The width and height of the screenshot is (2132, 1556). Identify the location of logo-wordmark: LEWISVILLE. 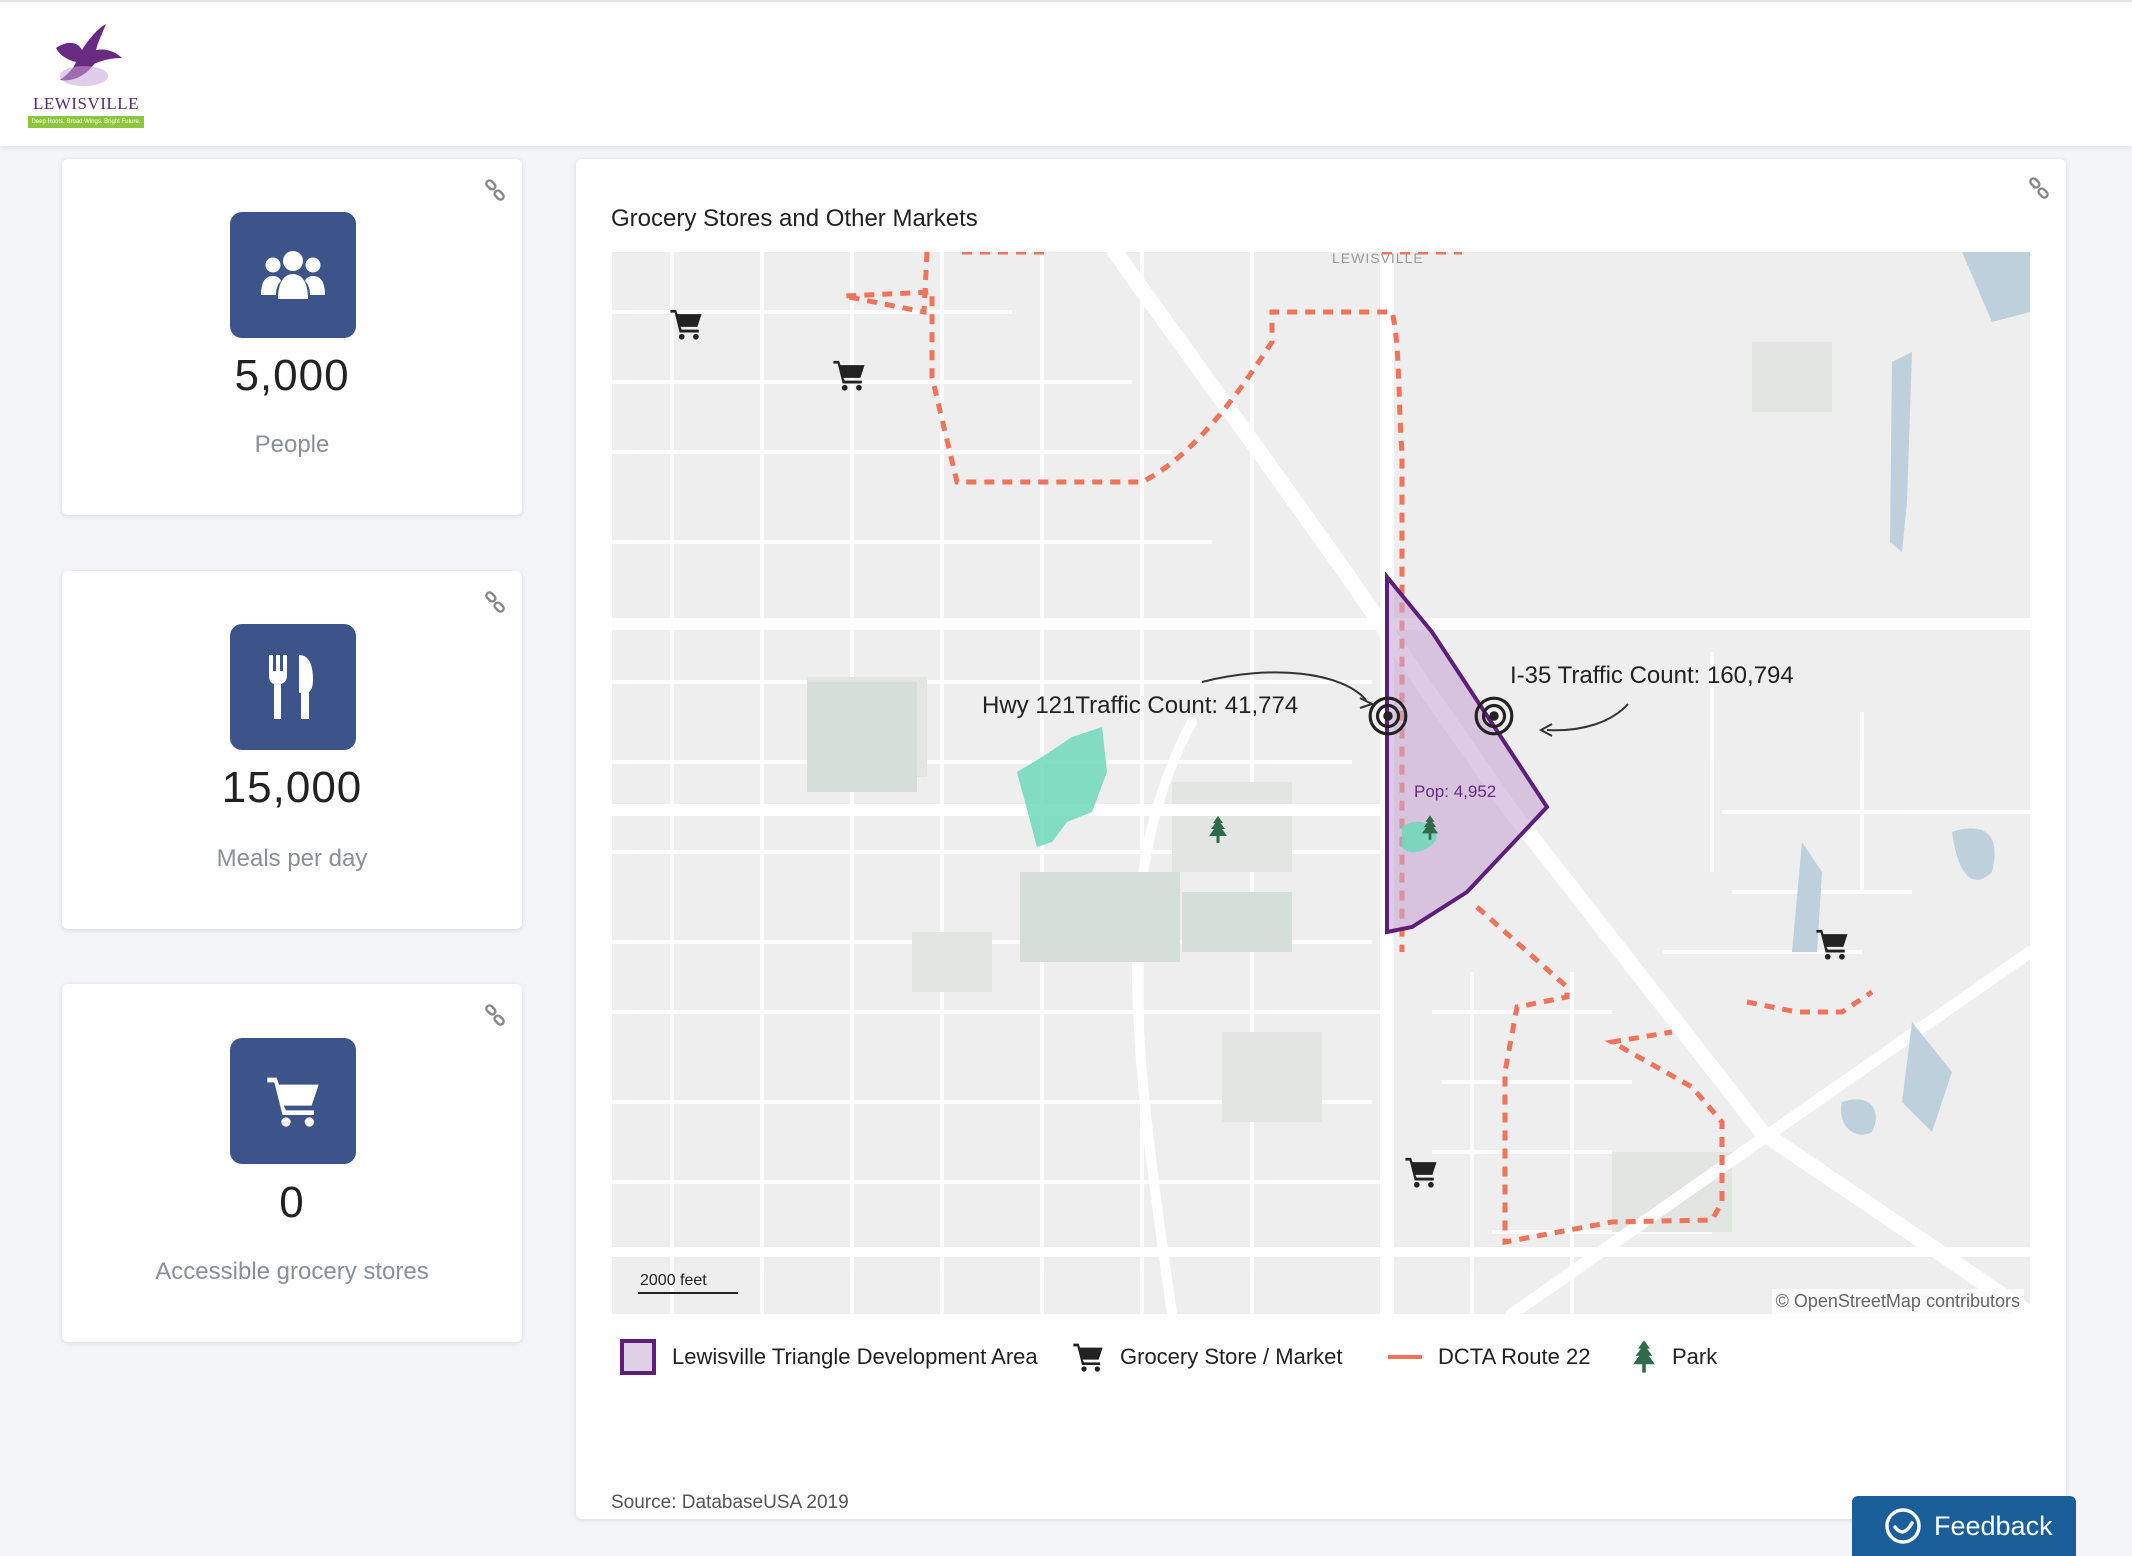
(86, 103).